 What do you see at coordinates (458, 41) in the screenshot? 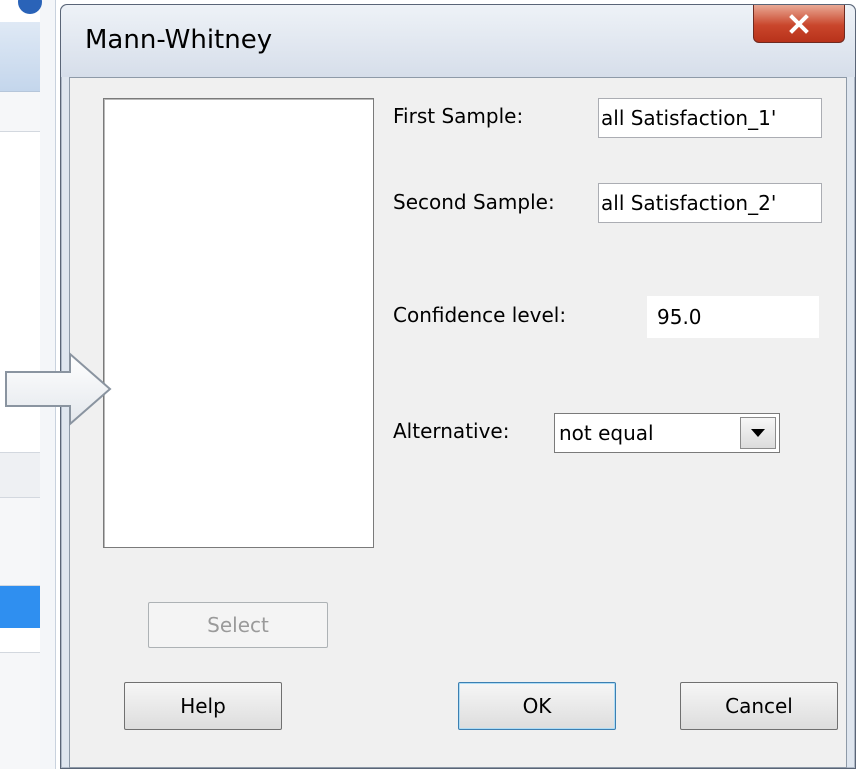
I see `dialog-titlebar: Mann-Whitney` at bounding box center [458, 41].